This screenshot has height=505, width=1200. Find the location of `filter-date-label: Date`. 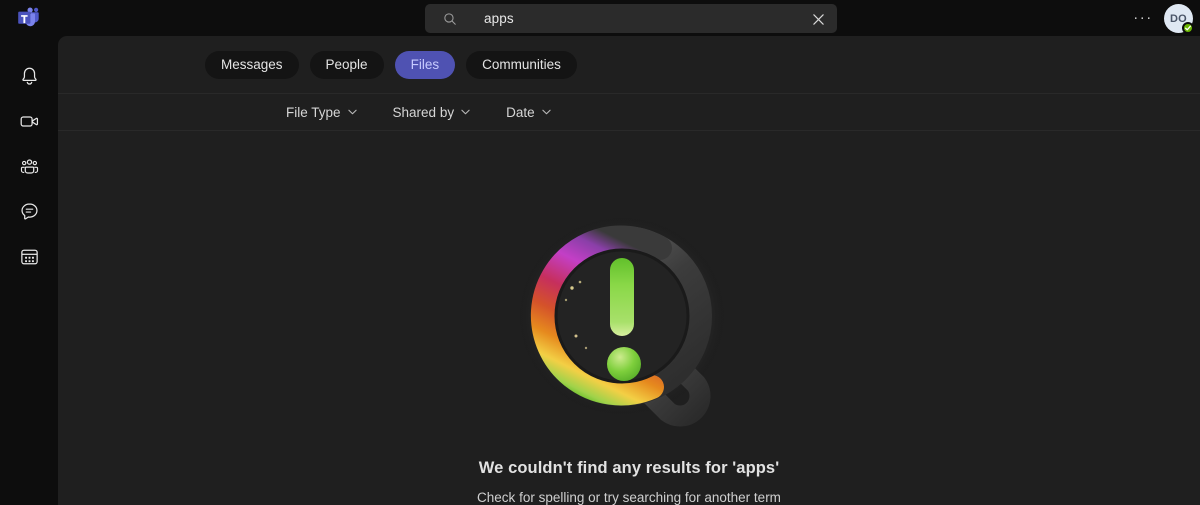

filter-date-label: Date is located at coordinates (520, 112).